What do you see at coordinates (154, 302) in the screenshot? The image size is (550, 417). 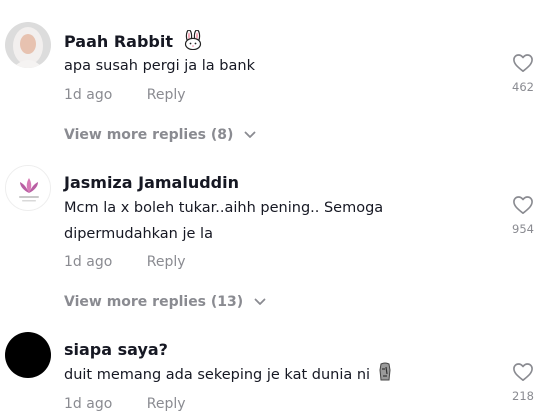 I see `view-more-replies-label: View more replies (13)` at bounding box center [154, 302].